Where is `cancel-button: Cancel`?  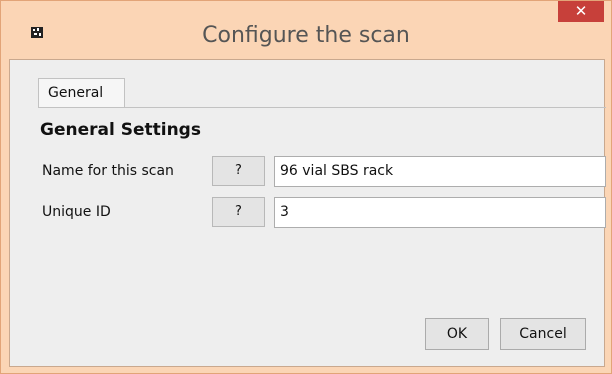
cancel-button: Cancel is located at coordinates (543, 334).